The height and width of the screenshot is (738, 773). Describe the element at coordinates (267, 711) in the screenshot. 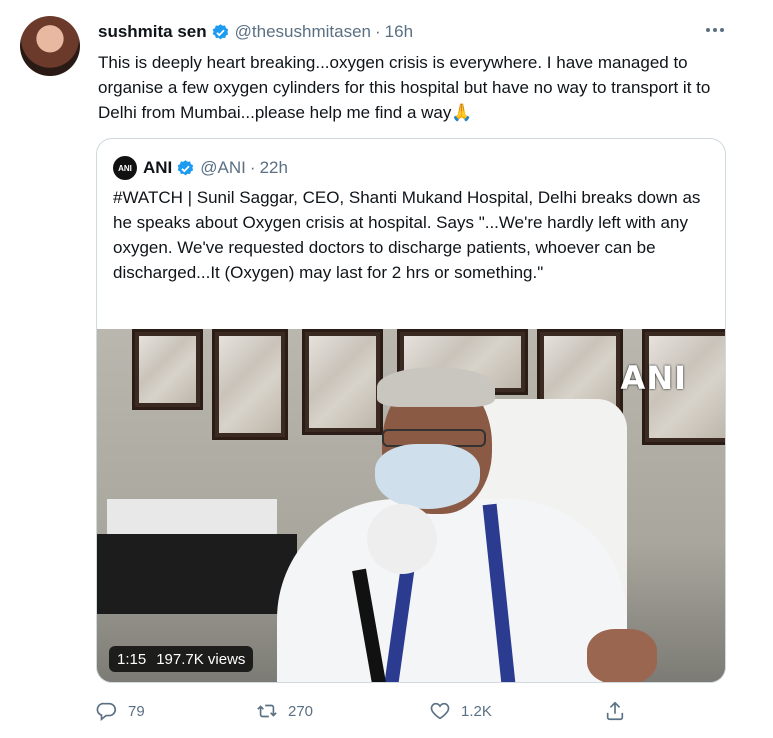

I see `retweet-icon` at that location.